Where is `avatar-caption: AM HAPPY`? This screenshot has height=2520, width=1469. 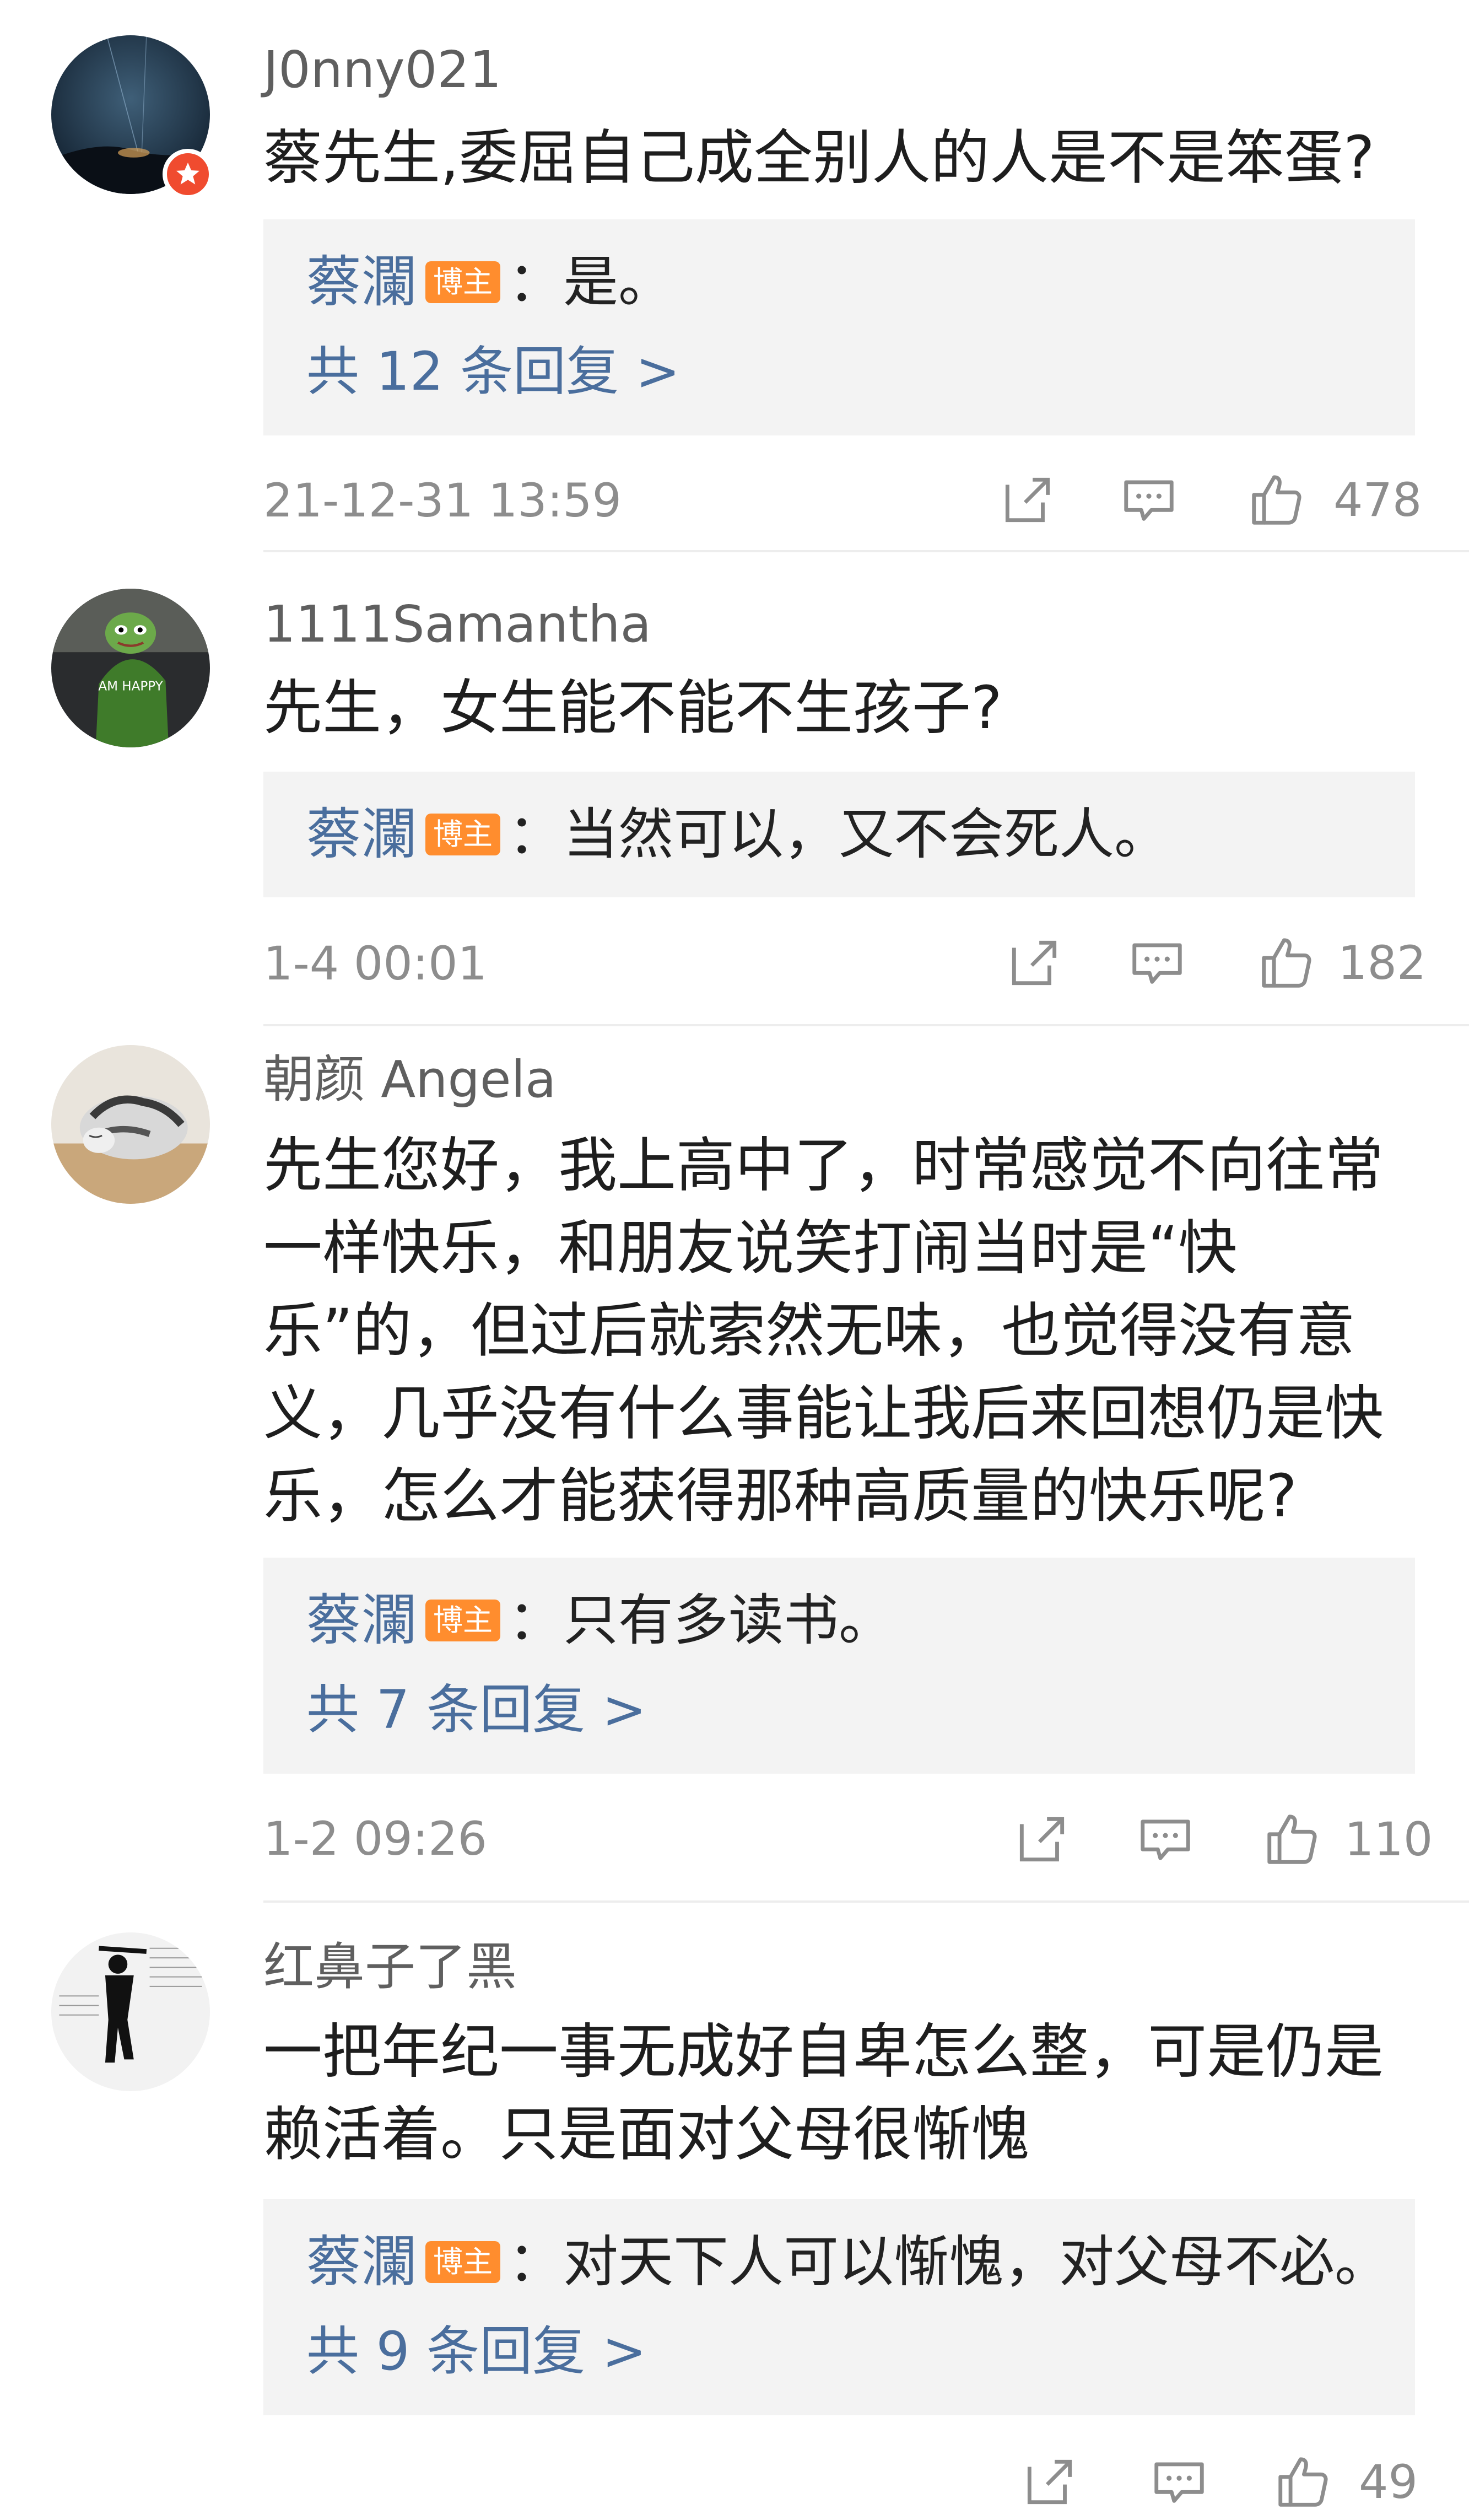
avatar-caption: AM HAPPY is located at coordinates (131, 686).